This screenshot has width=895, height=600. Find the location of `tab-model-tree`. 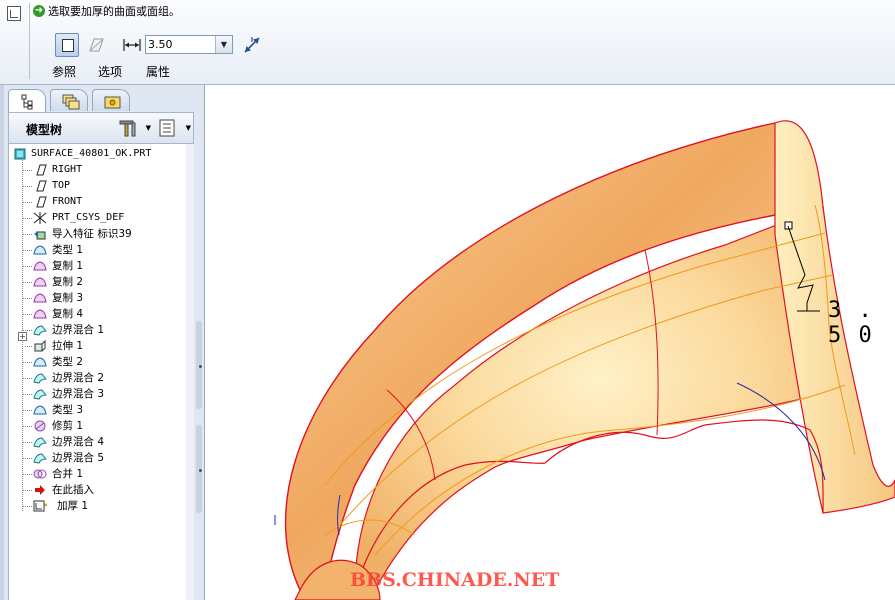

tab-model-tree is located at coordinates (27, 100).